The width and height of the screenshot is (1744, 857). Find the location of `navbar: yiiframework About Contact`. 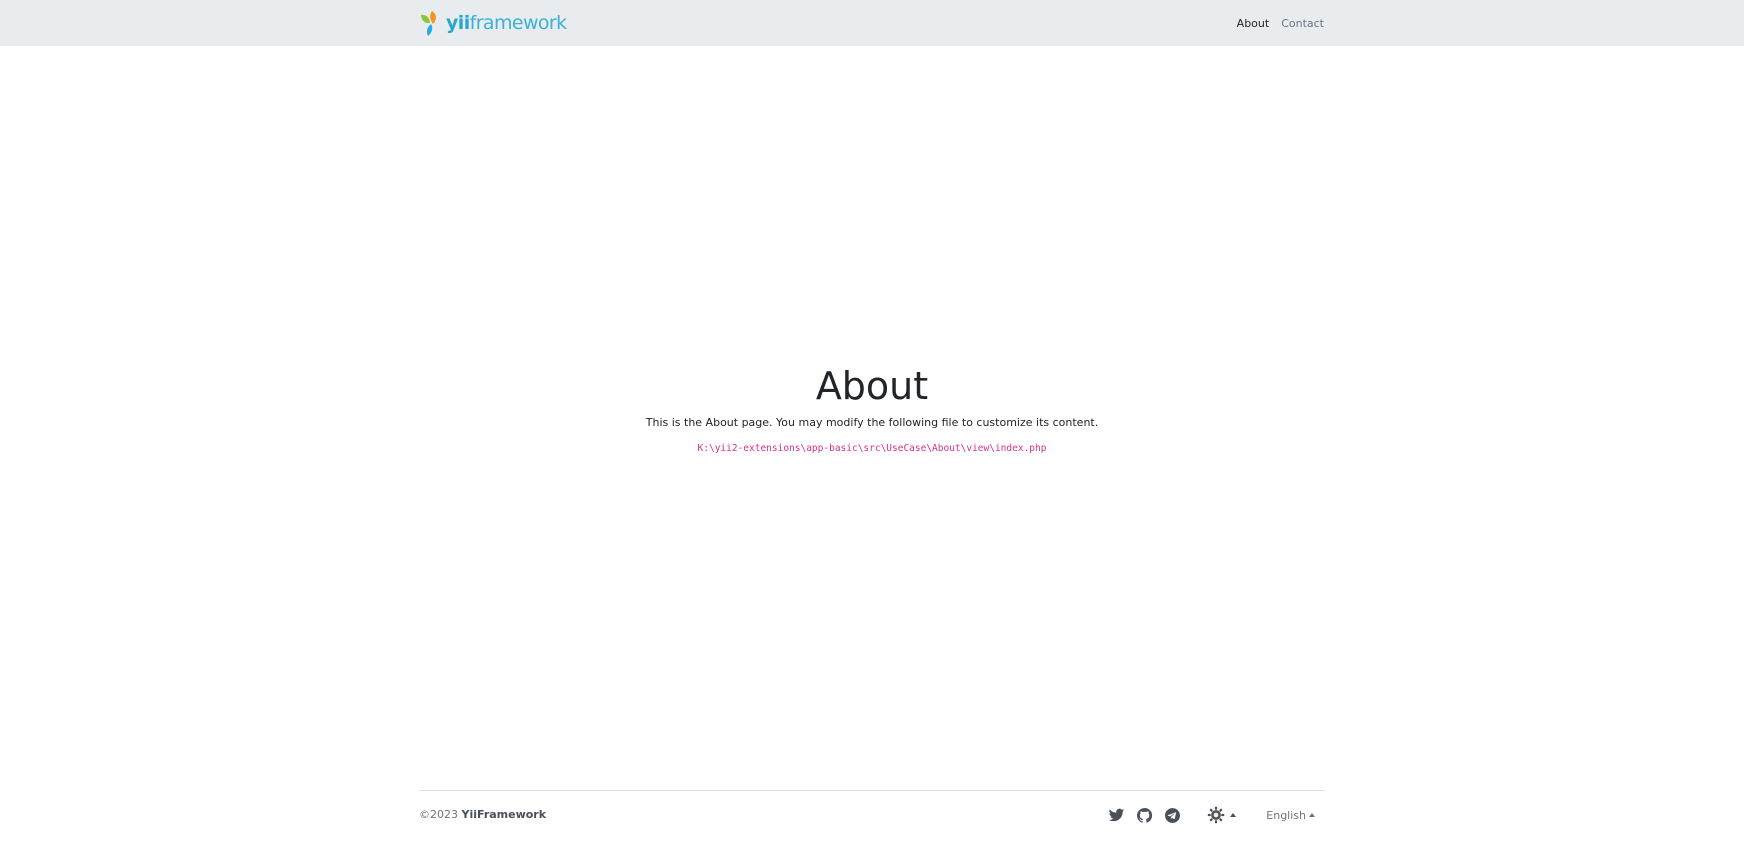

navbar: yiiframework About Contact is located at coordinates (872, 23).